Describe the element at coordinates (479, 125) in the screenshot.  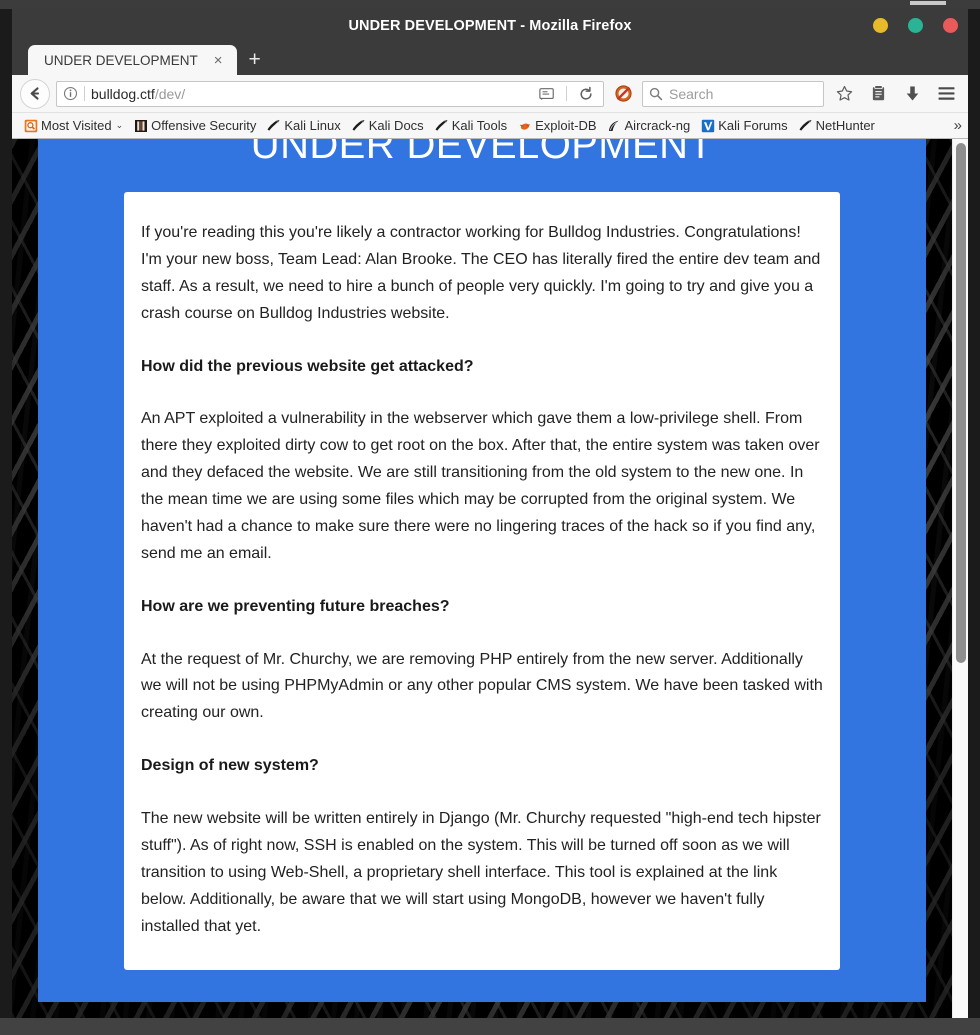
I see `bookmark-label: Kali Tools` at that location.